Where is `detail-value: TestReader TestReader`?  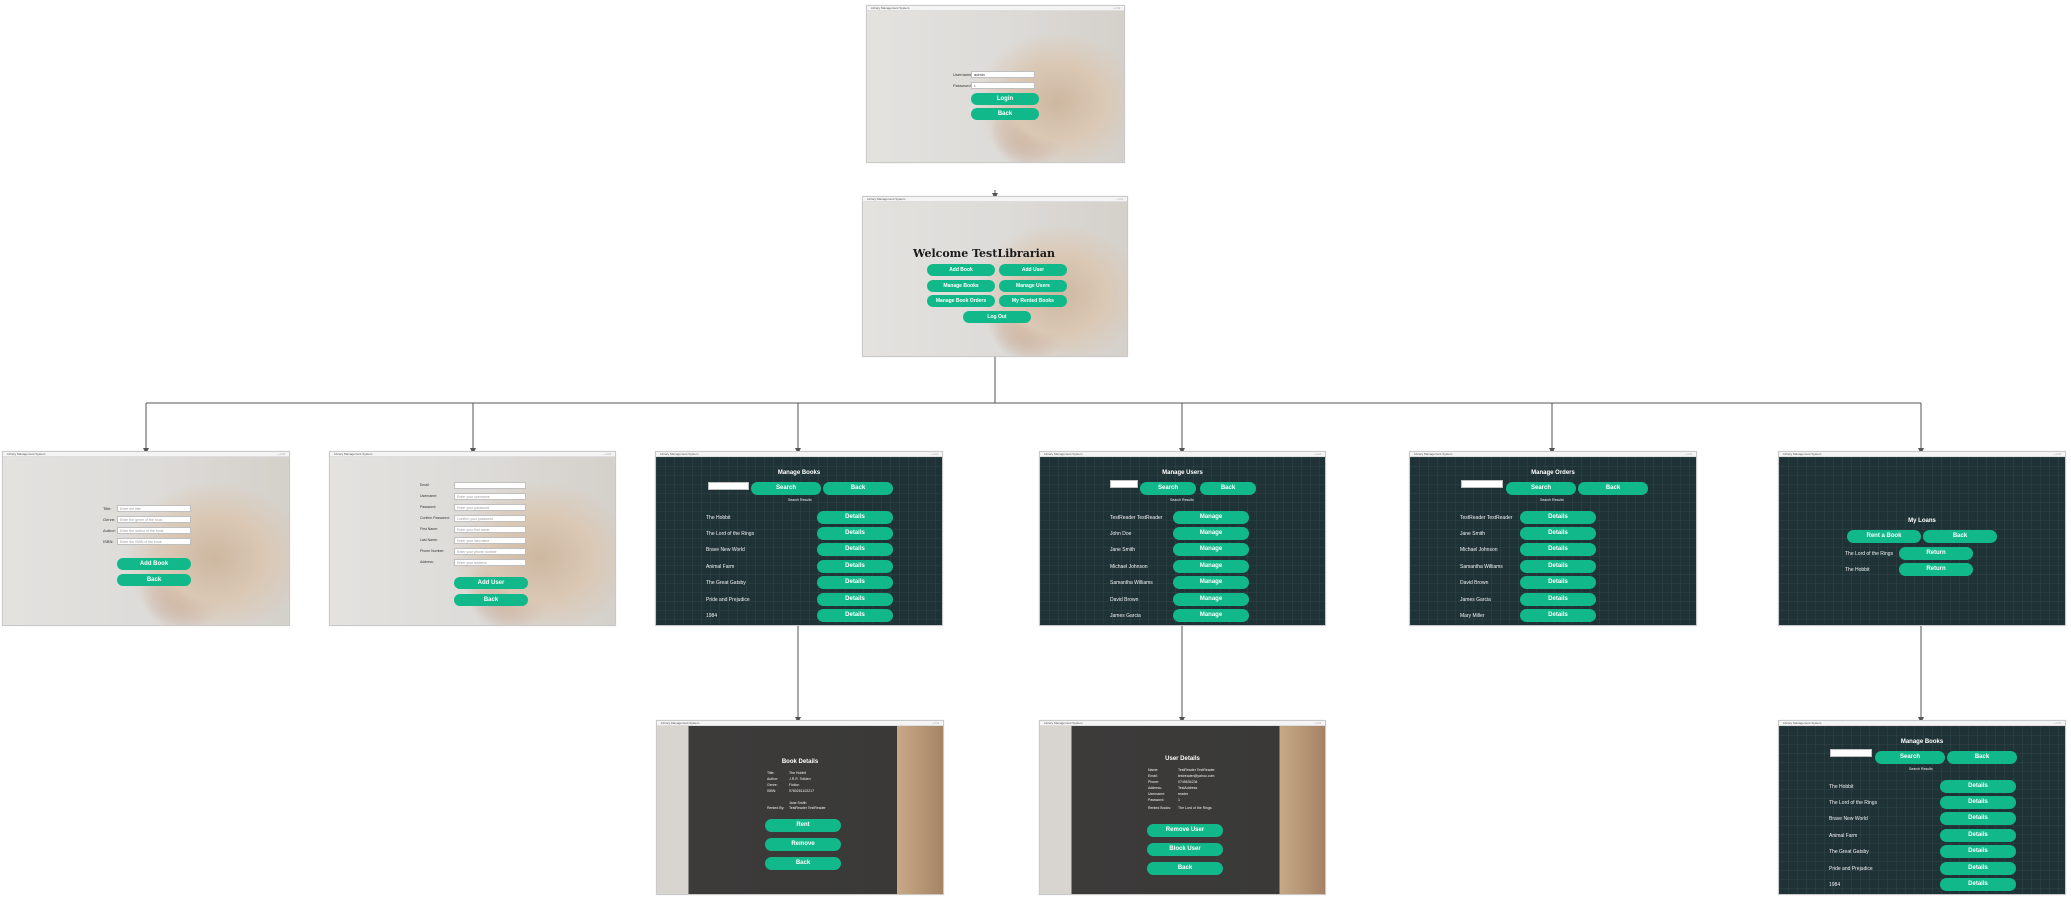
detail-value: TestReader TestReader is located at coordinates (1196, 770).